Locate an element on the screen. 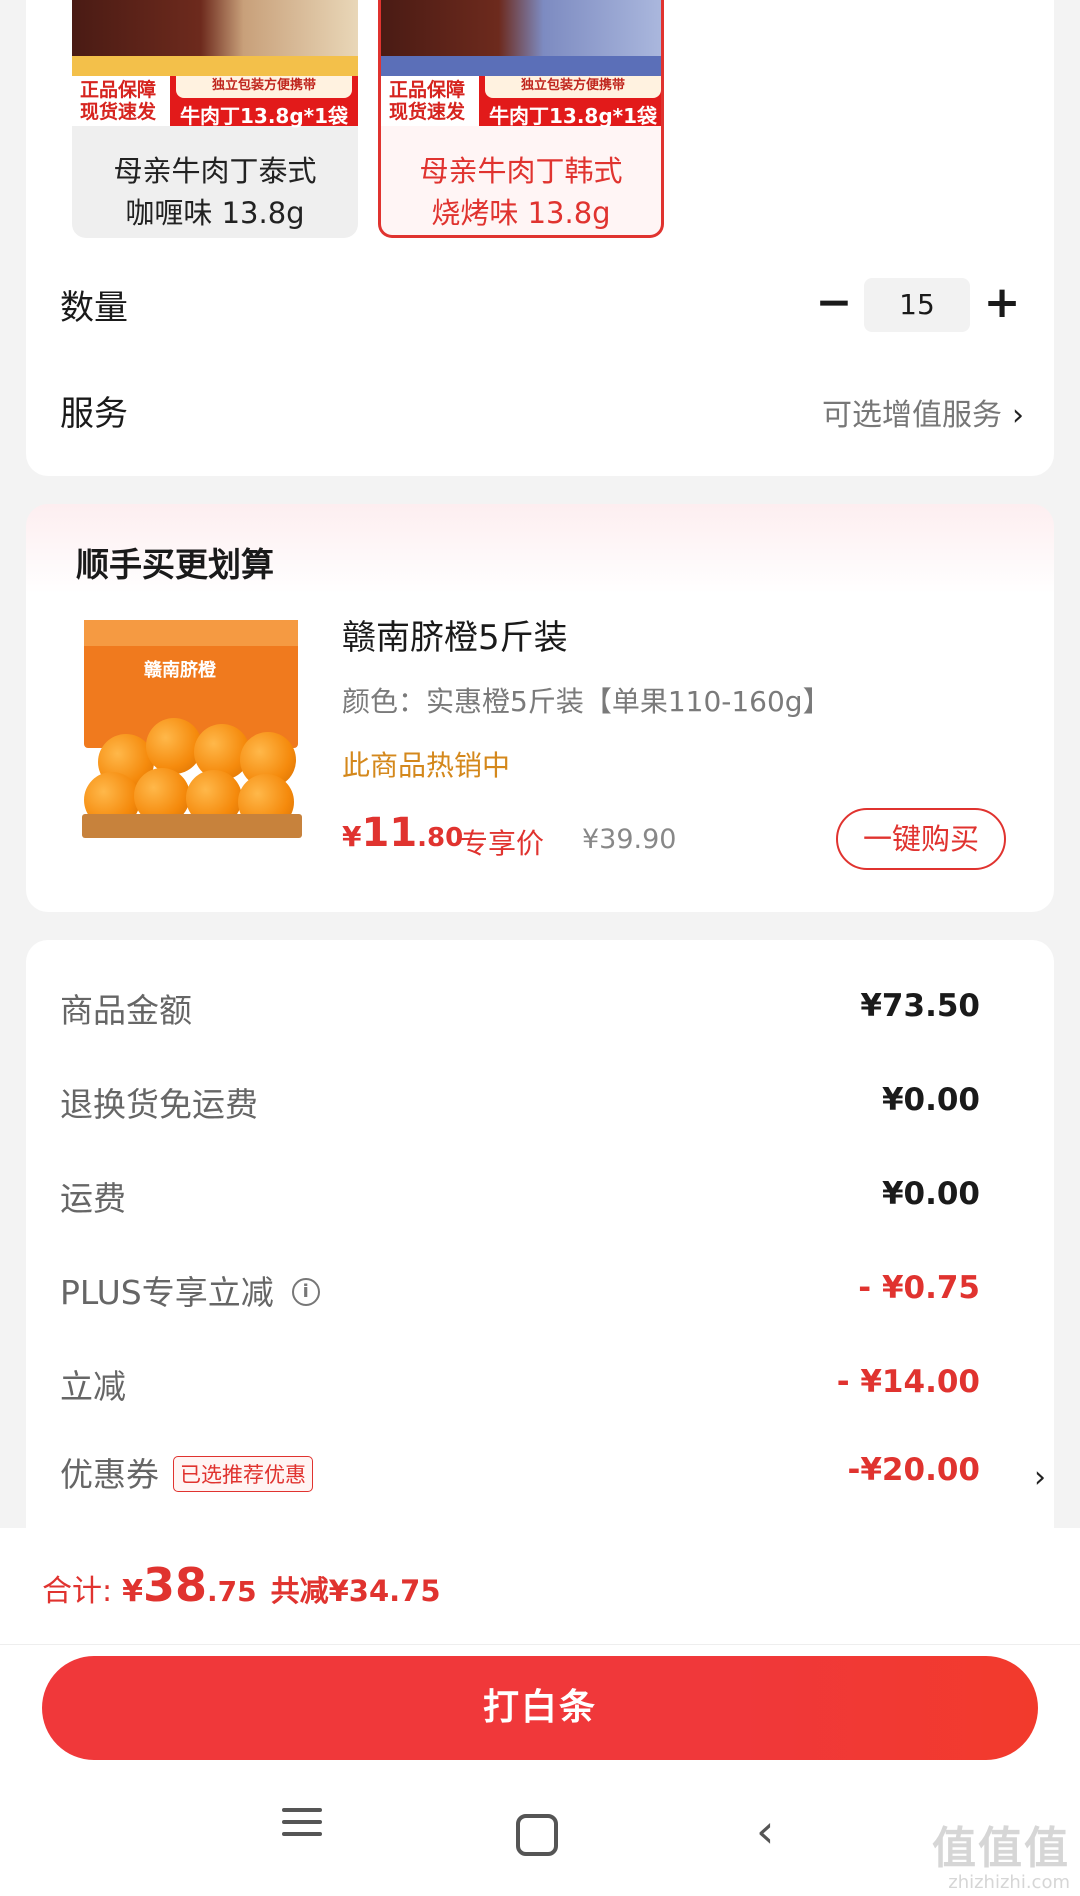 The image size is (1080, 1896). plus-discount-label: PLUS专享立减 is located at coordinates (167, 1292).